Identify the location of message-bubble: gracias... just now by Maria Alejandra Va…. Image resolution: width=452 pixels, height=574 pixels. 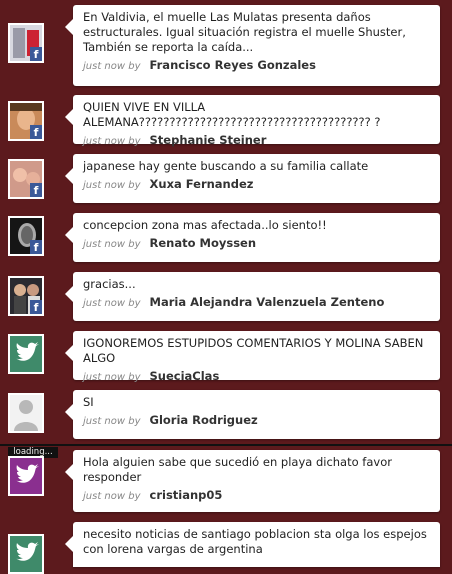
(252, 296).